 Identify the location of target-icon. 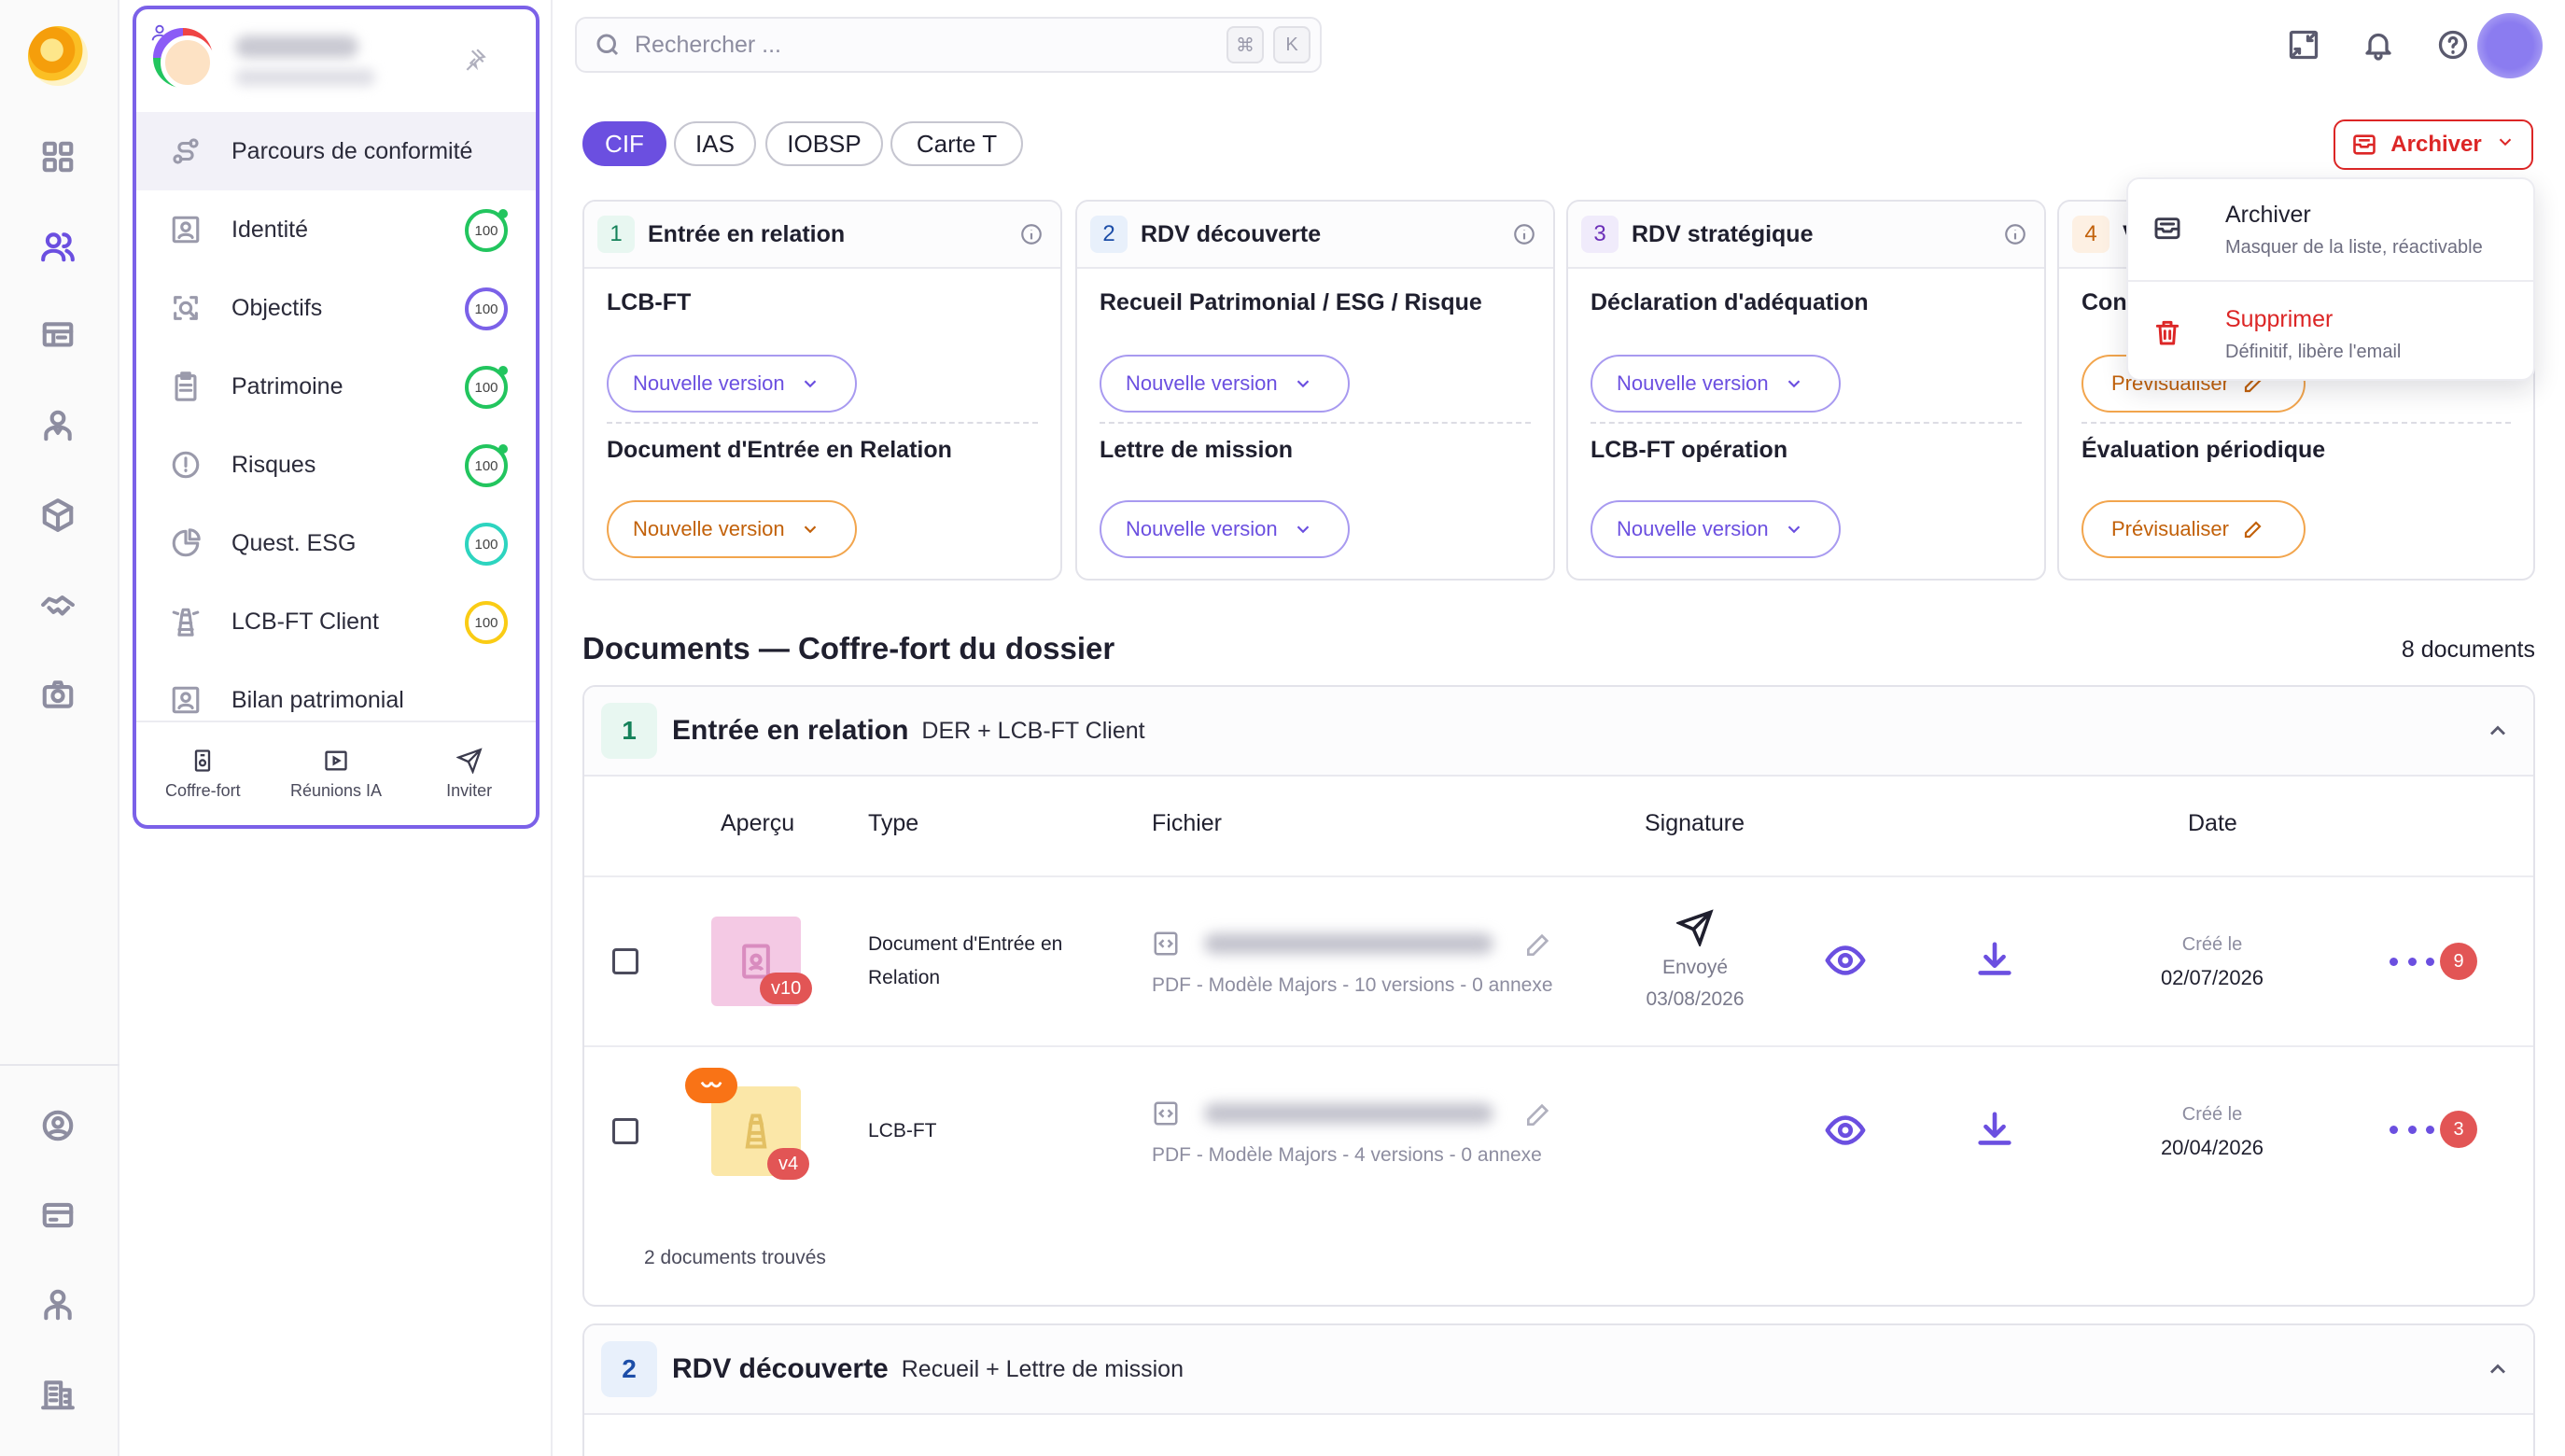
(186, 308).